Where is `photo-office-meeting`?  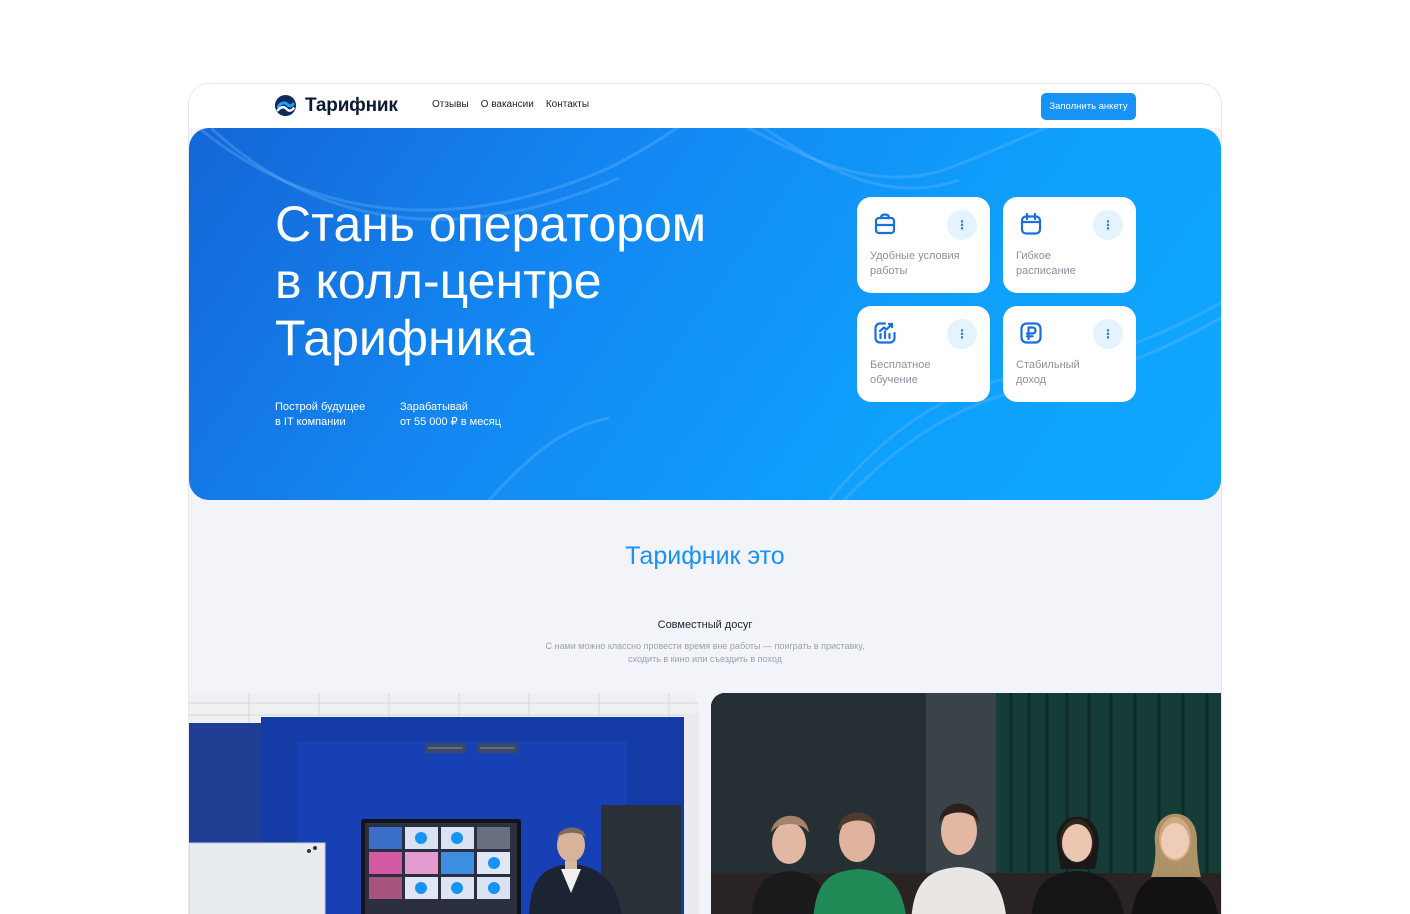
photo-office-meeting is located at coordinates (444, 803).